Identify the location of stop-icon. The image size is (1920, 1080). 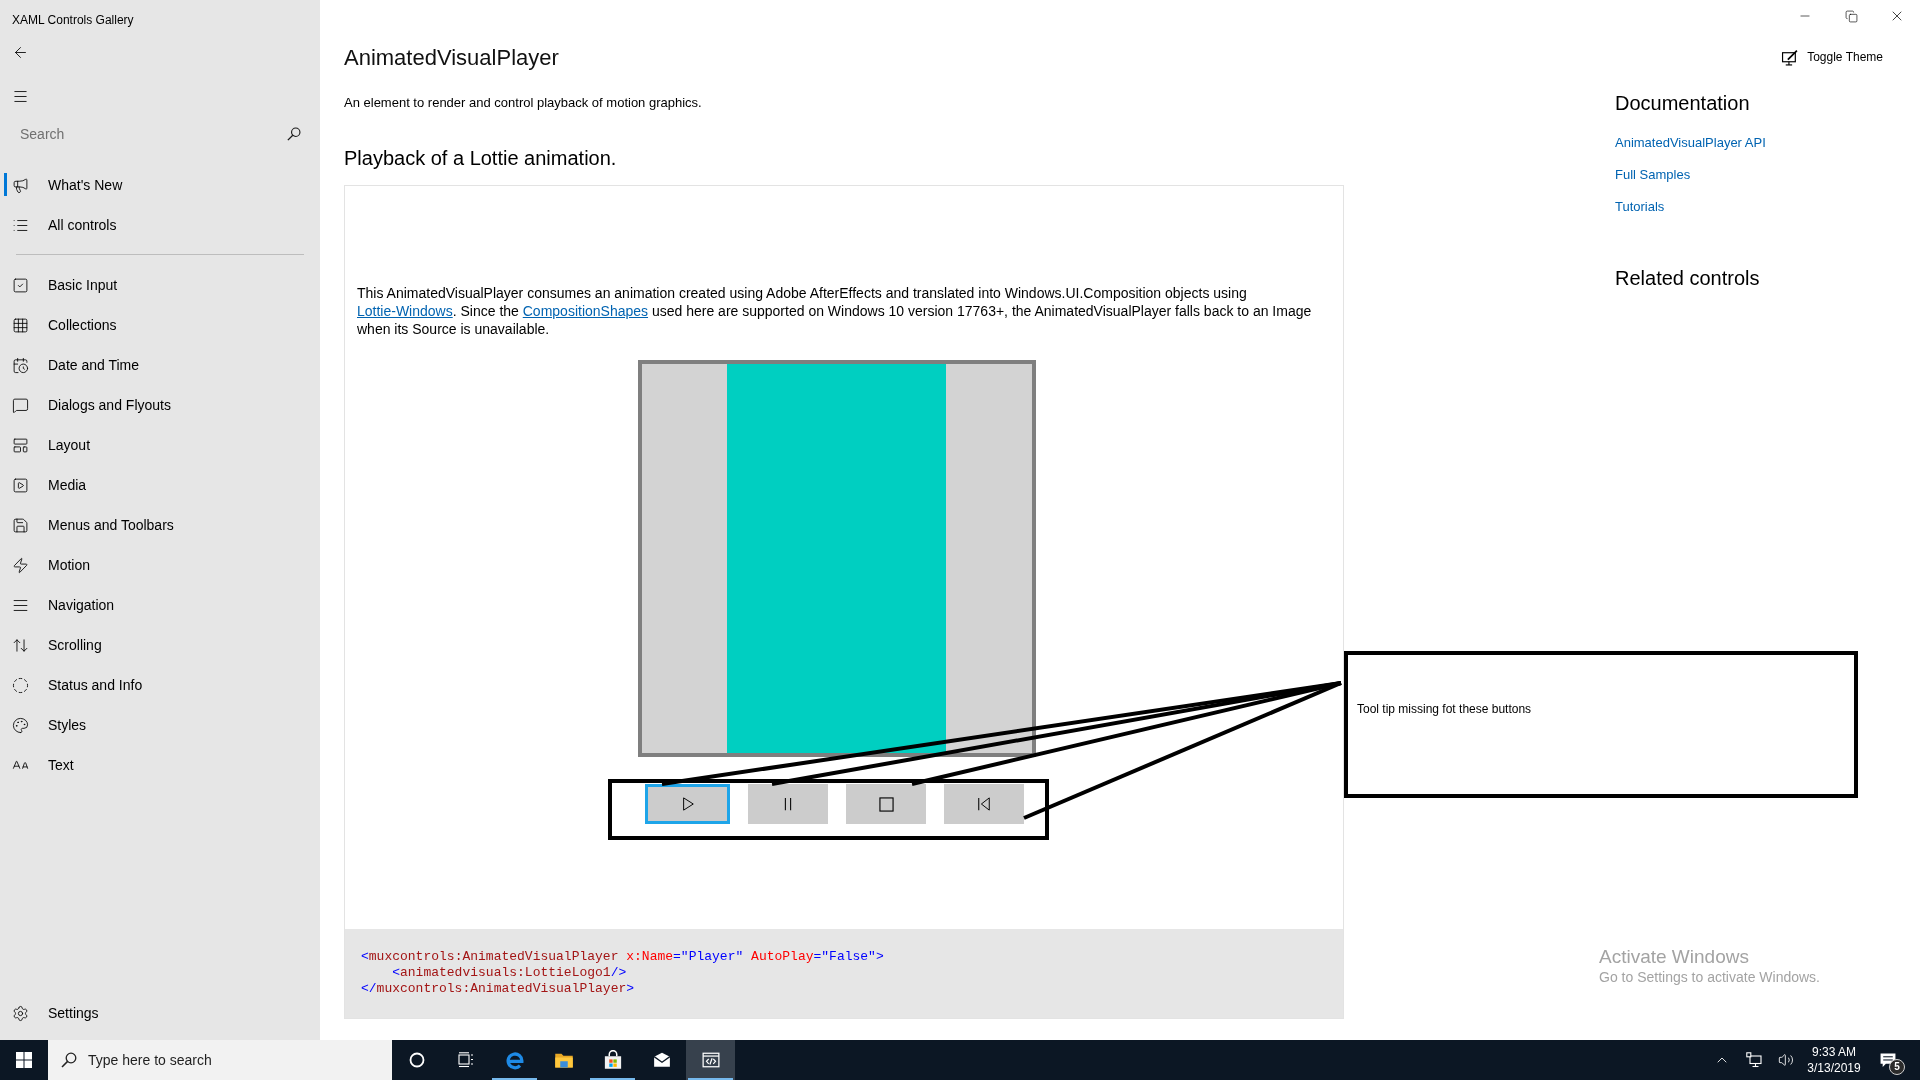
(886, 804).